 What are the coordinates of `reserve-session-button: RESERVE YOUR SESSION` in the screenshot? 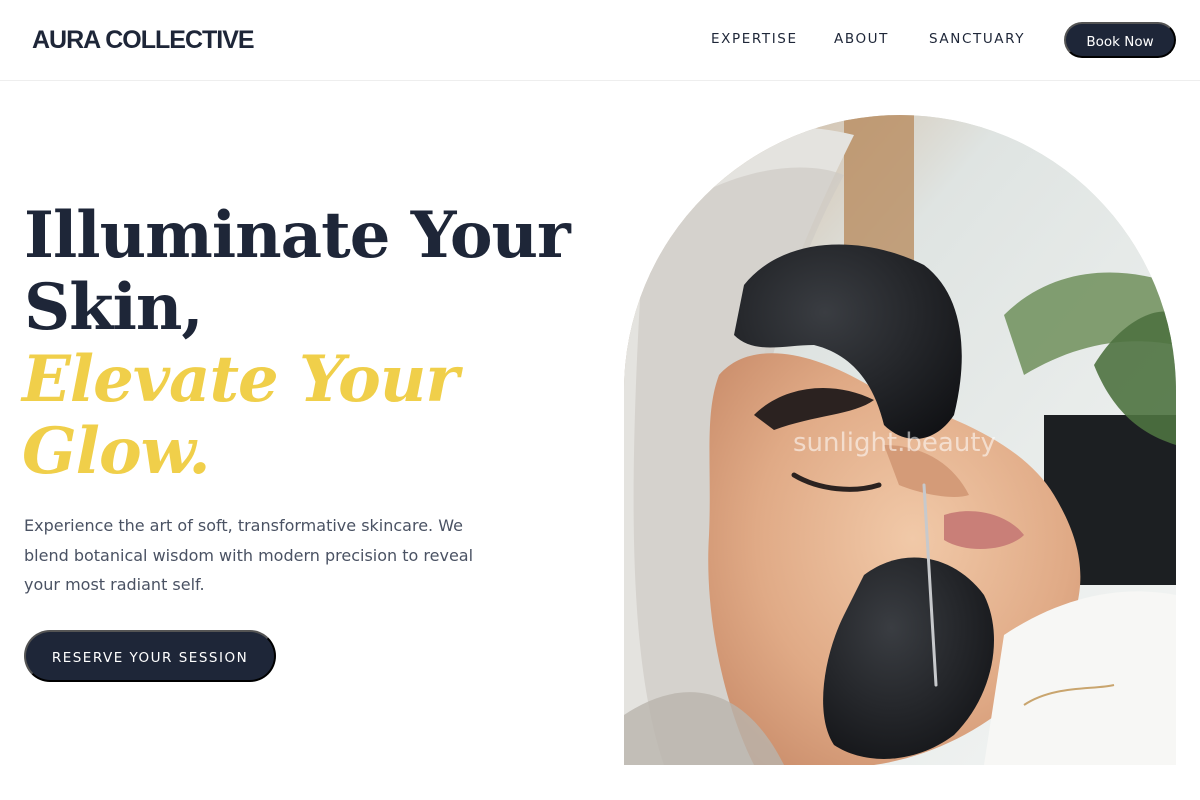 It's located at (150, 656).